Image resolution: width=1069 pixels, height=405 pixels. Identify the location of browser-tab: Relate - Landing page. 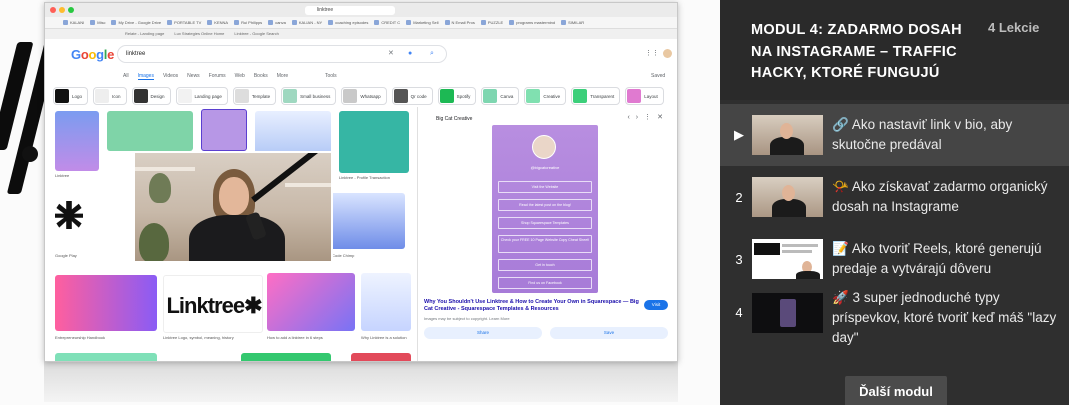
(144, 34).